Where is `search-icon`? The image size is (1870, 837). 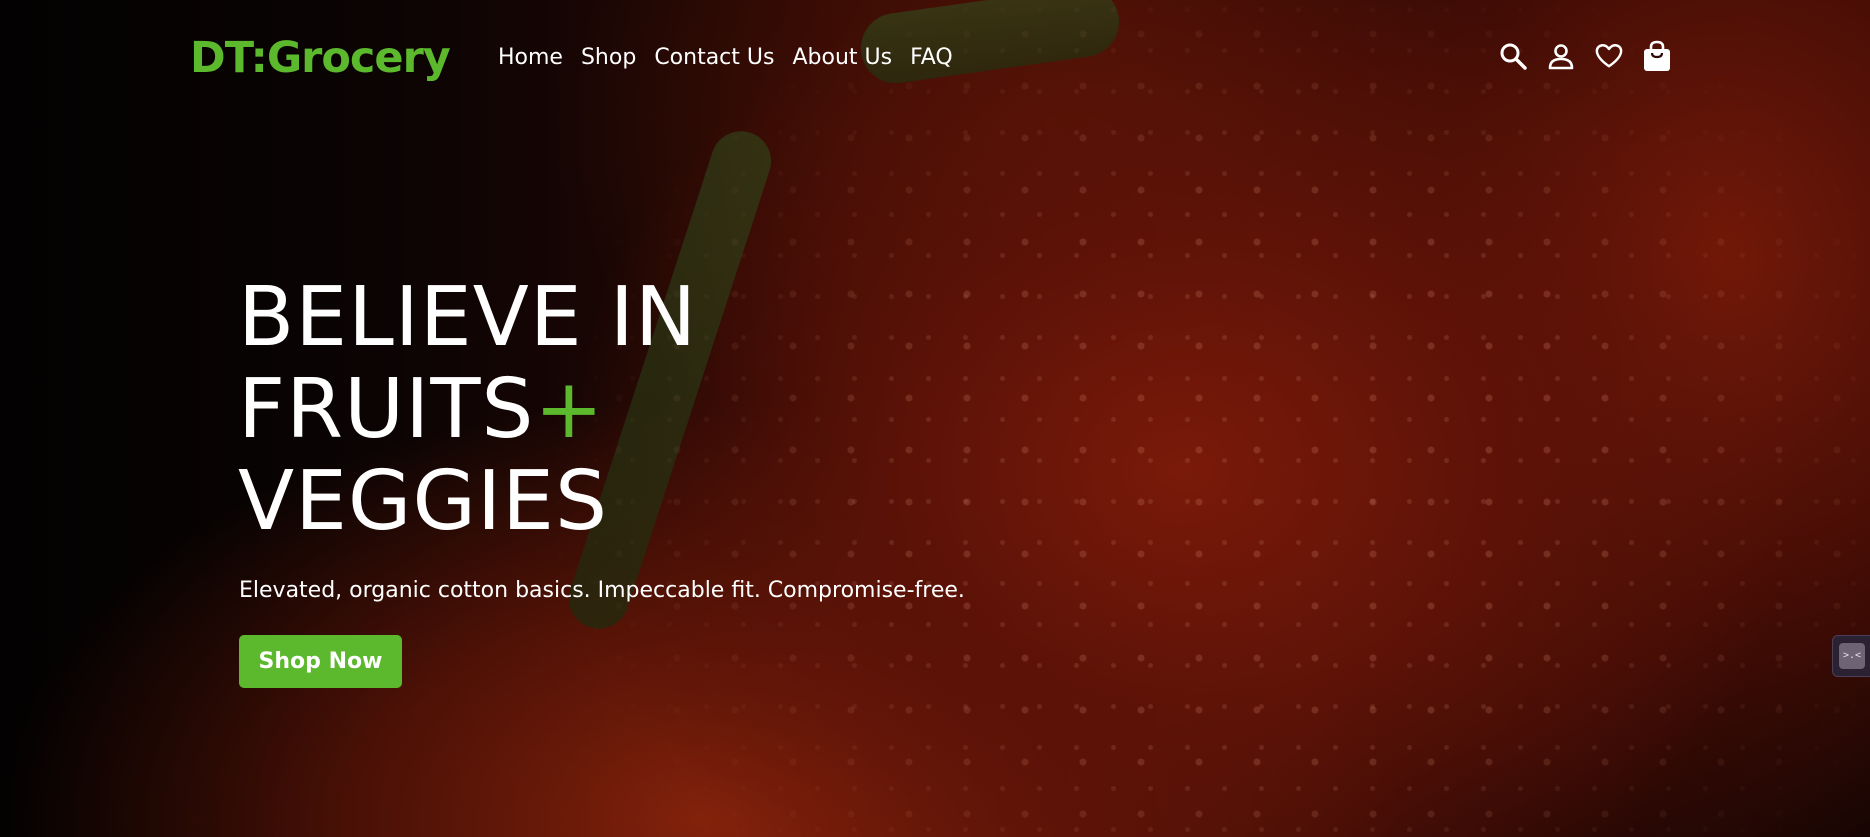
search-icon is located at coordinates (1513, 56).